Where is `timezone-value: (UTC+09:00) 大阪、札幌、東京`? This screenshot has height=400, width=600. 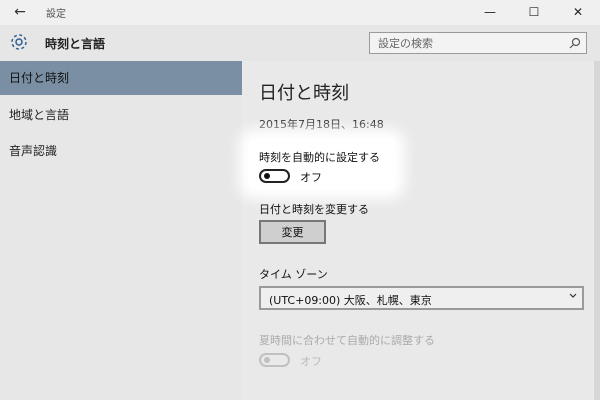
timezone-value: (UTC+09:00) 大阪、札幌、東京 is located at coordinates (350, 300).